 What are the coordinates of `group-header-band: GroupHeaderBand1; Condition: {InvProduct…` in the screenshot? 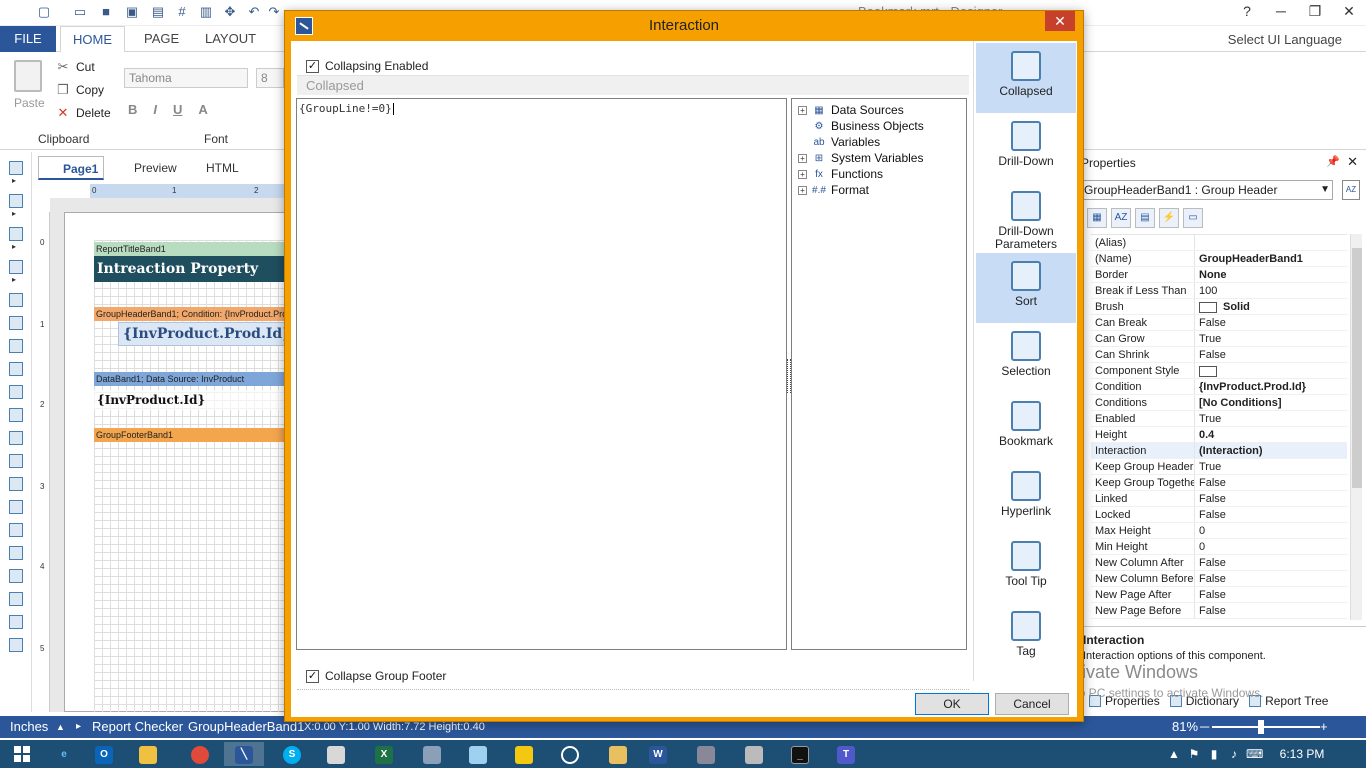 It's located at (190, 314).